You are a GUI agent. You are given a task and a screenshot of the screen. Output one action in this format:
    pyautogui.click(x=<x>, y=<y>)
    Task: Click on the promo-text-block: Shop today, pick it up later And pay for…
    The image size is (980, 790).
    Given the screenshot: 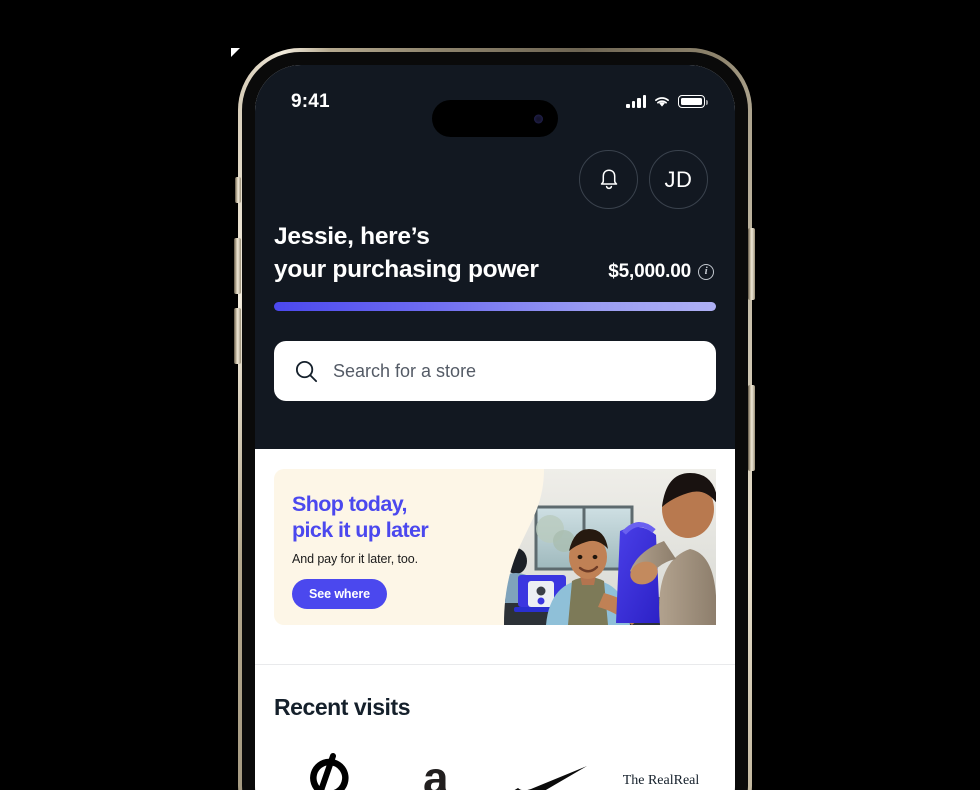 What is the action you would take?
    pyautogui.click(x=402, y=550)
    